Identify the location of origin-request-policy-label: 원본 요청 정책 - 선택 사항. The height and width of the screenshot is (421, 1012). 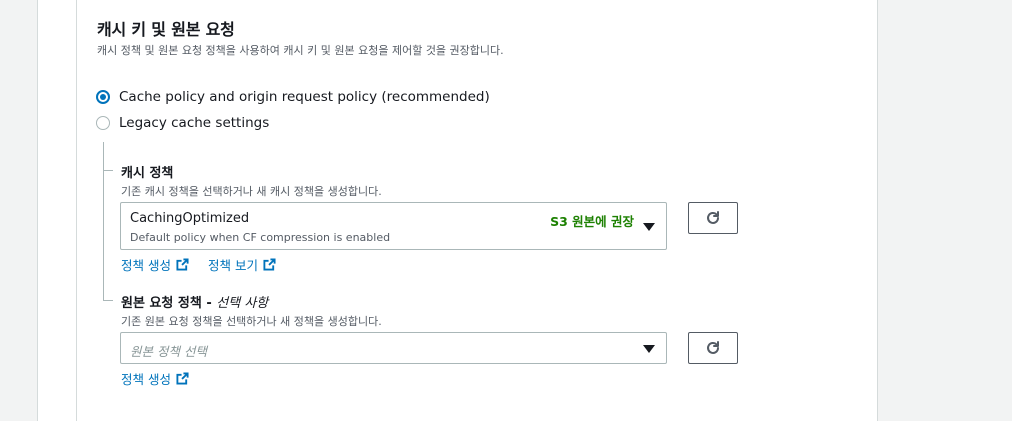
(194, 301).